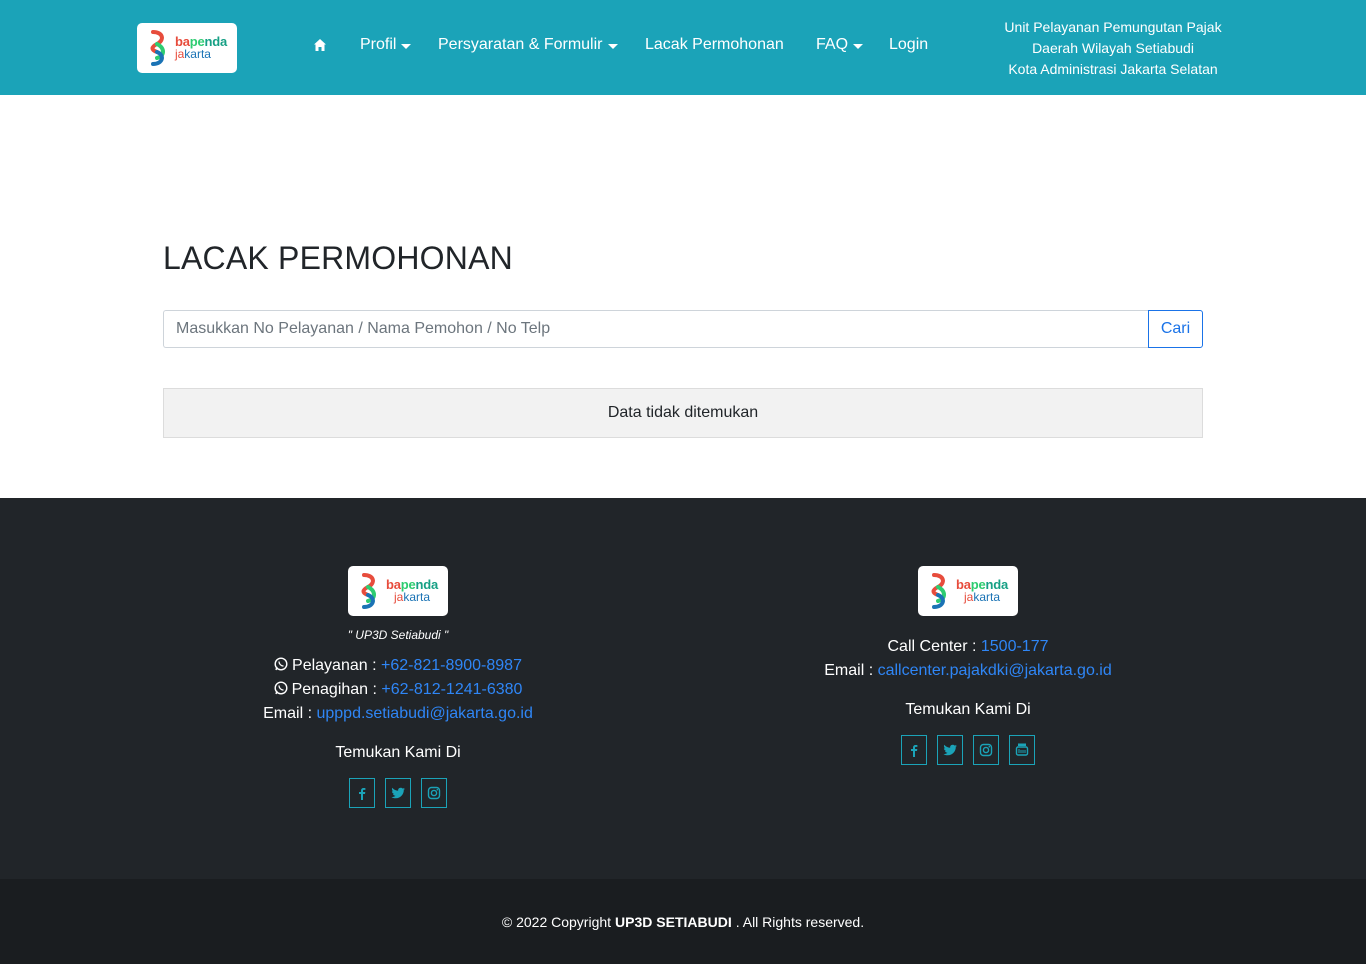 The image size is (1366, 964). I want to click on home-icon, so click(320, 45).